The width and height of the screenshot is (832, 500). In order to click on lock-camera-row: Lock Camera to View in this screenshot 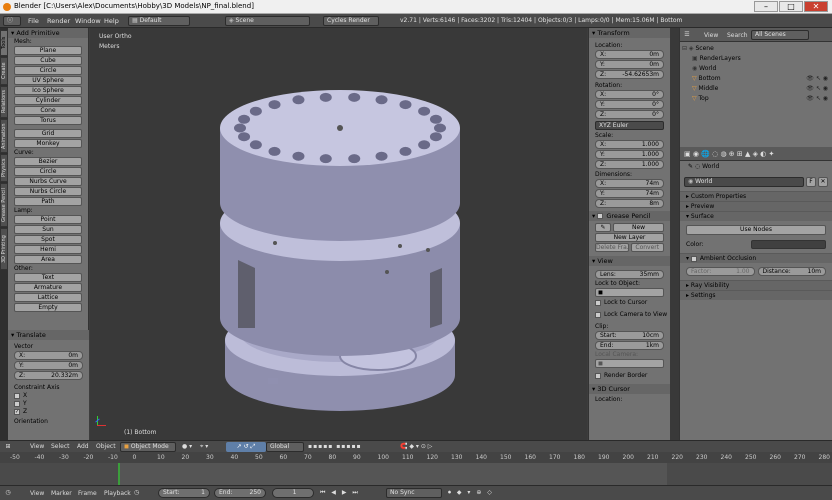, I will do `click(629, 315)`.